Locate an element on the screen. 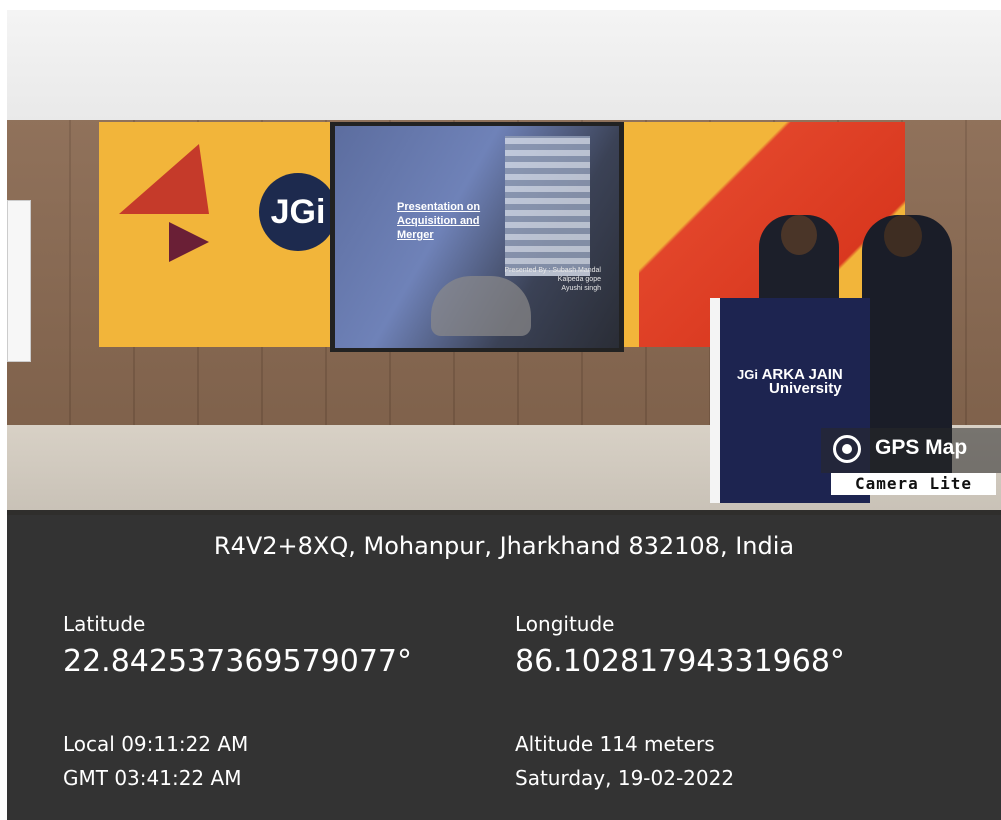  whiteboard-edge is located at coordinates (19, 281).